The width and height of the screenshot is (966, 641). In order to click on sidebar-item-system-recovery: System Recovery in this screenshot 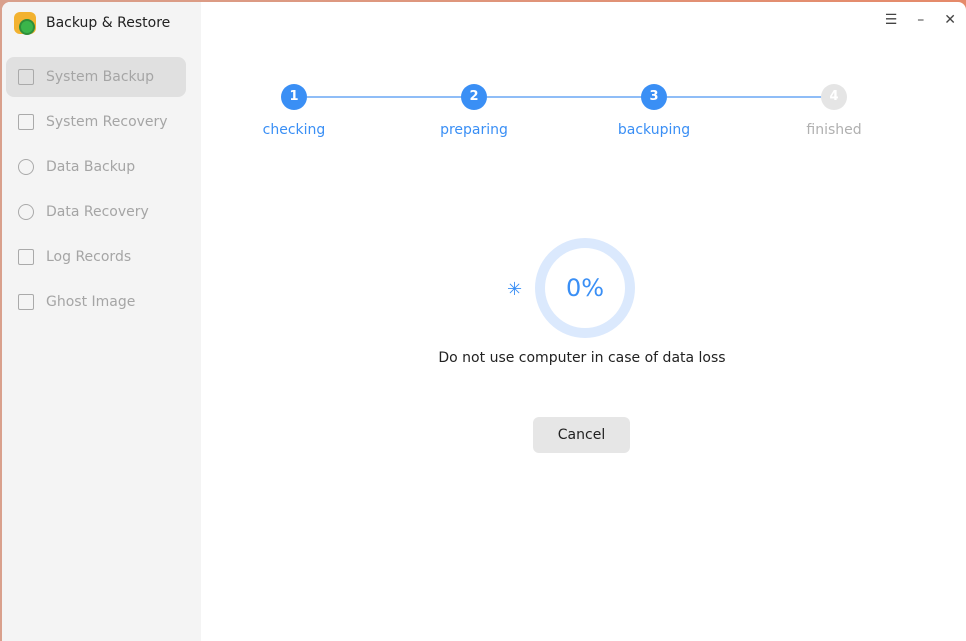, I will do `click(96, 122)`.